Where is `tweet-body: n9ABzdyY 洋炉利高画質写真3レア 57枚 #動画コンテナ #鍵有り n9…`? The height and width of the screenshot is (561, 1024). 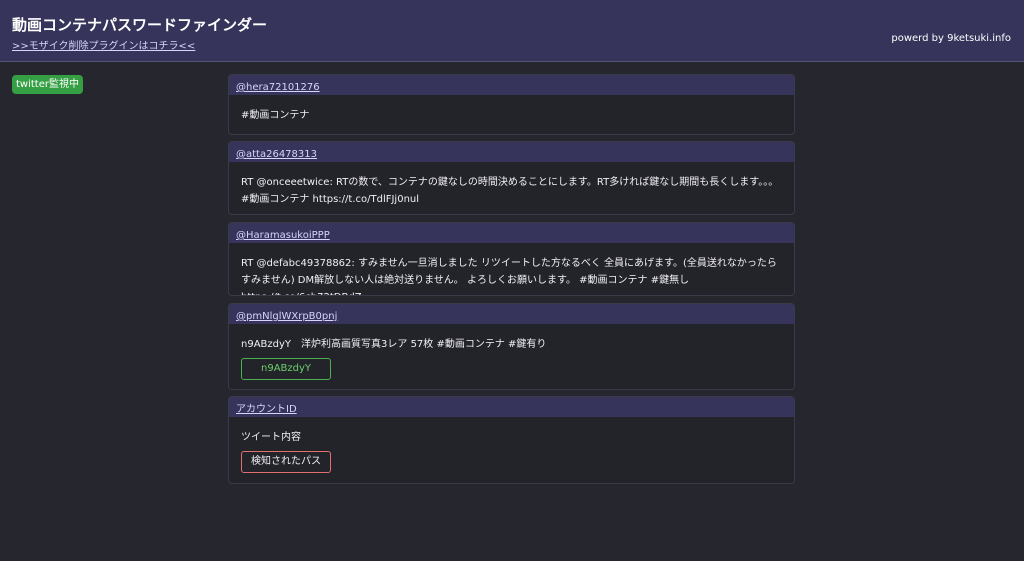
tweet-body: n9ABzdyY 洋炉利高画質写真3レア 57枚 #動画コンテナ #鍵有り n9… is located at coordinates (511, 352).